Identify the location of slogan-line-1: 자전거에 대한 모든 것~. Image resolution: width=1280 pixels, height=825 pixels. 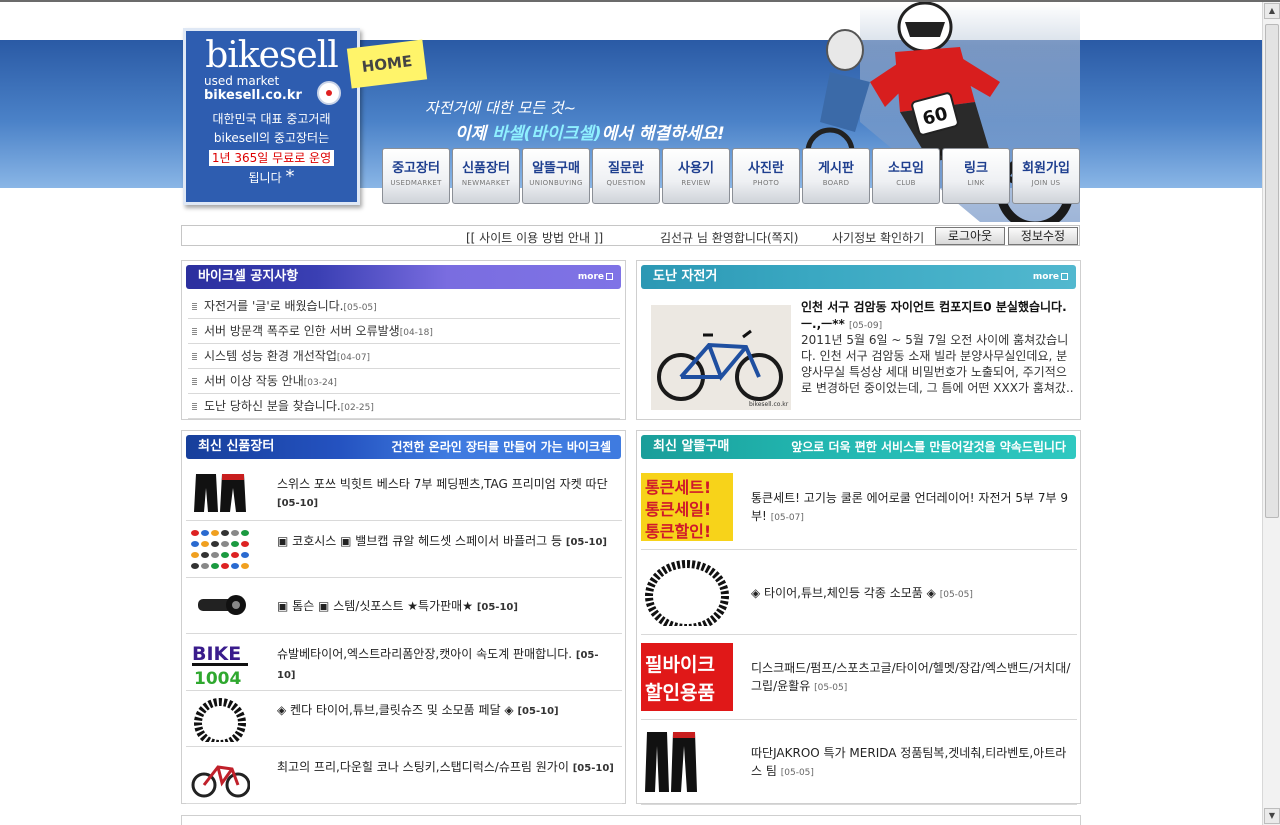
(501, 108).